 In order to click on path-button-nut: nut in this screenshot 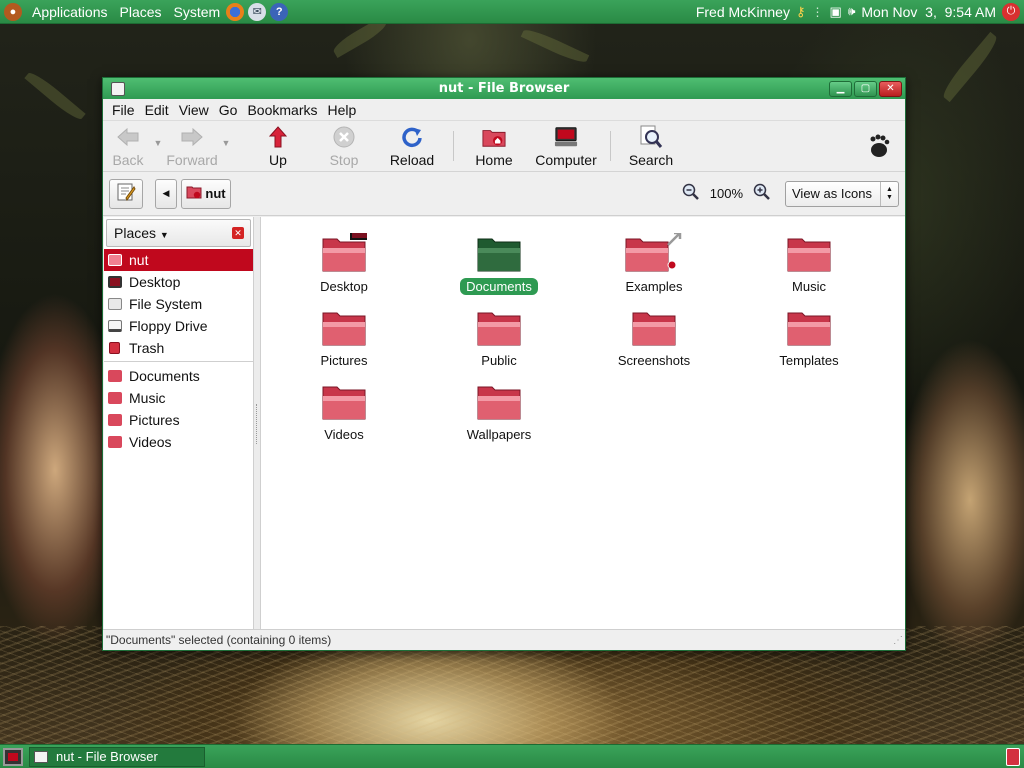, I will do `click(206, 193)`.